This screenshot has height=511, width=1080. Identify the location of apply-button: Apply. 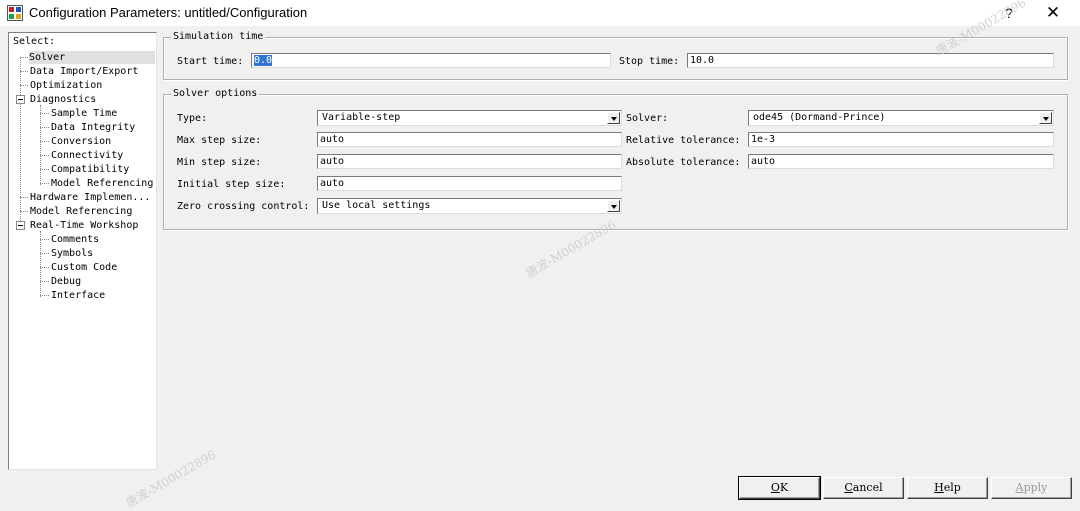
(1031, 488).